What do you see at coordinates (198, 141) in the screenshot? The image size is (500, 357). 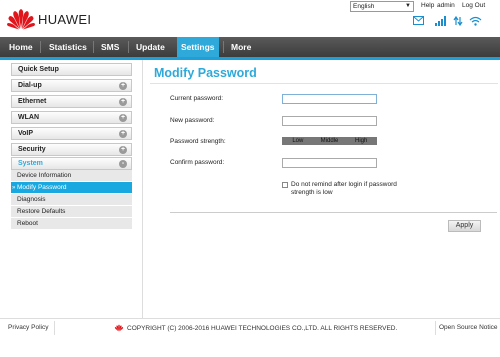 I see `password-strength-label: Password strength:` at bounding box center [198, 141].